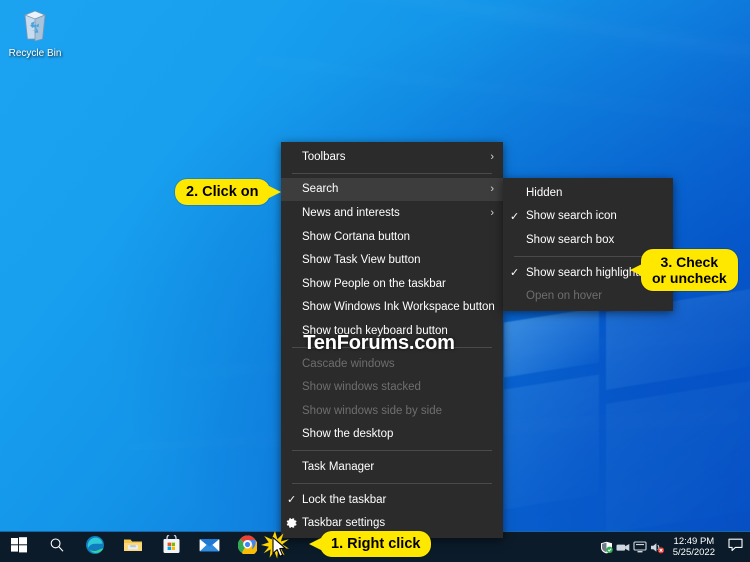 This screenshot has width=750, height=562. I want to click on context-menu-item: Show People on the taskbar, so click(392, 284).